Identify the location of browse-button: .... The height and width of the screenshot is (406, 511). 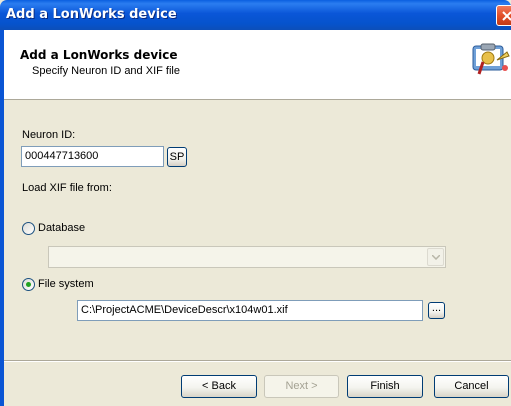
(436, 310).